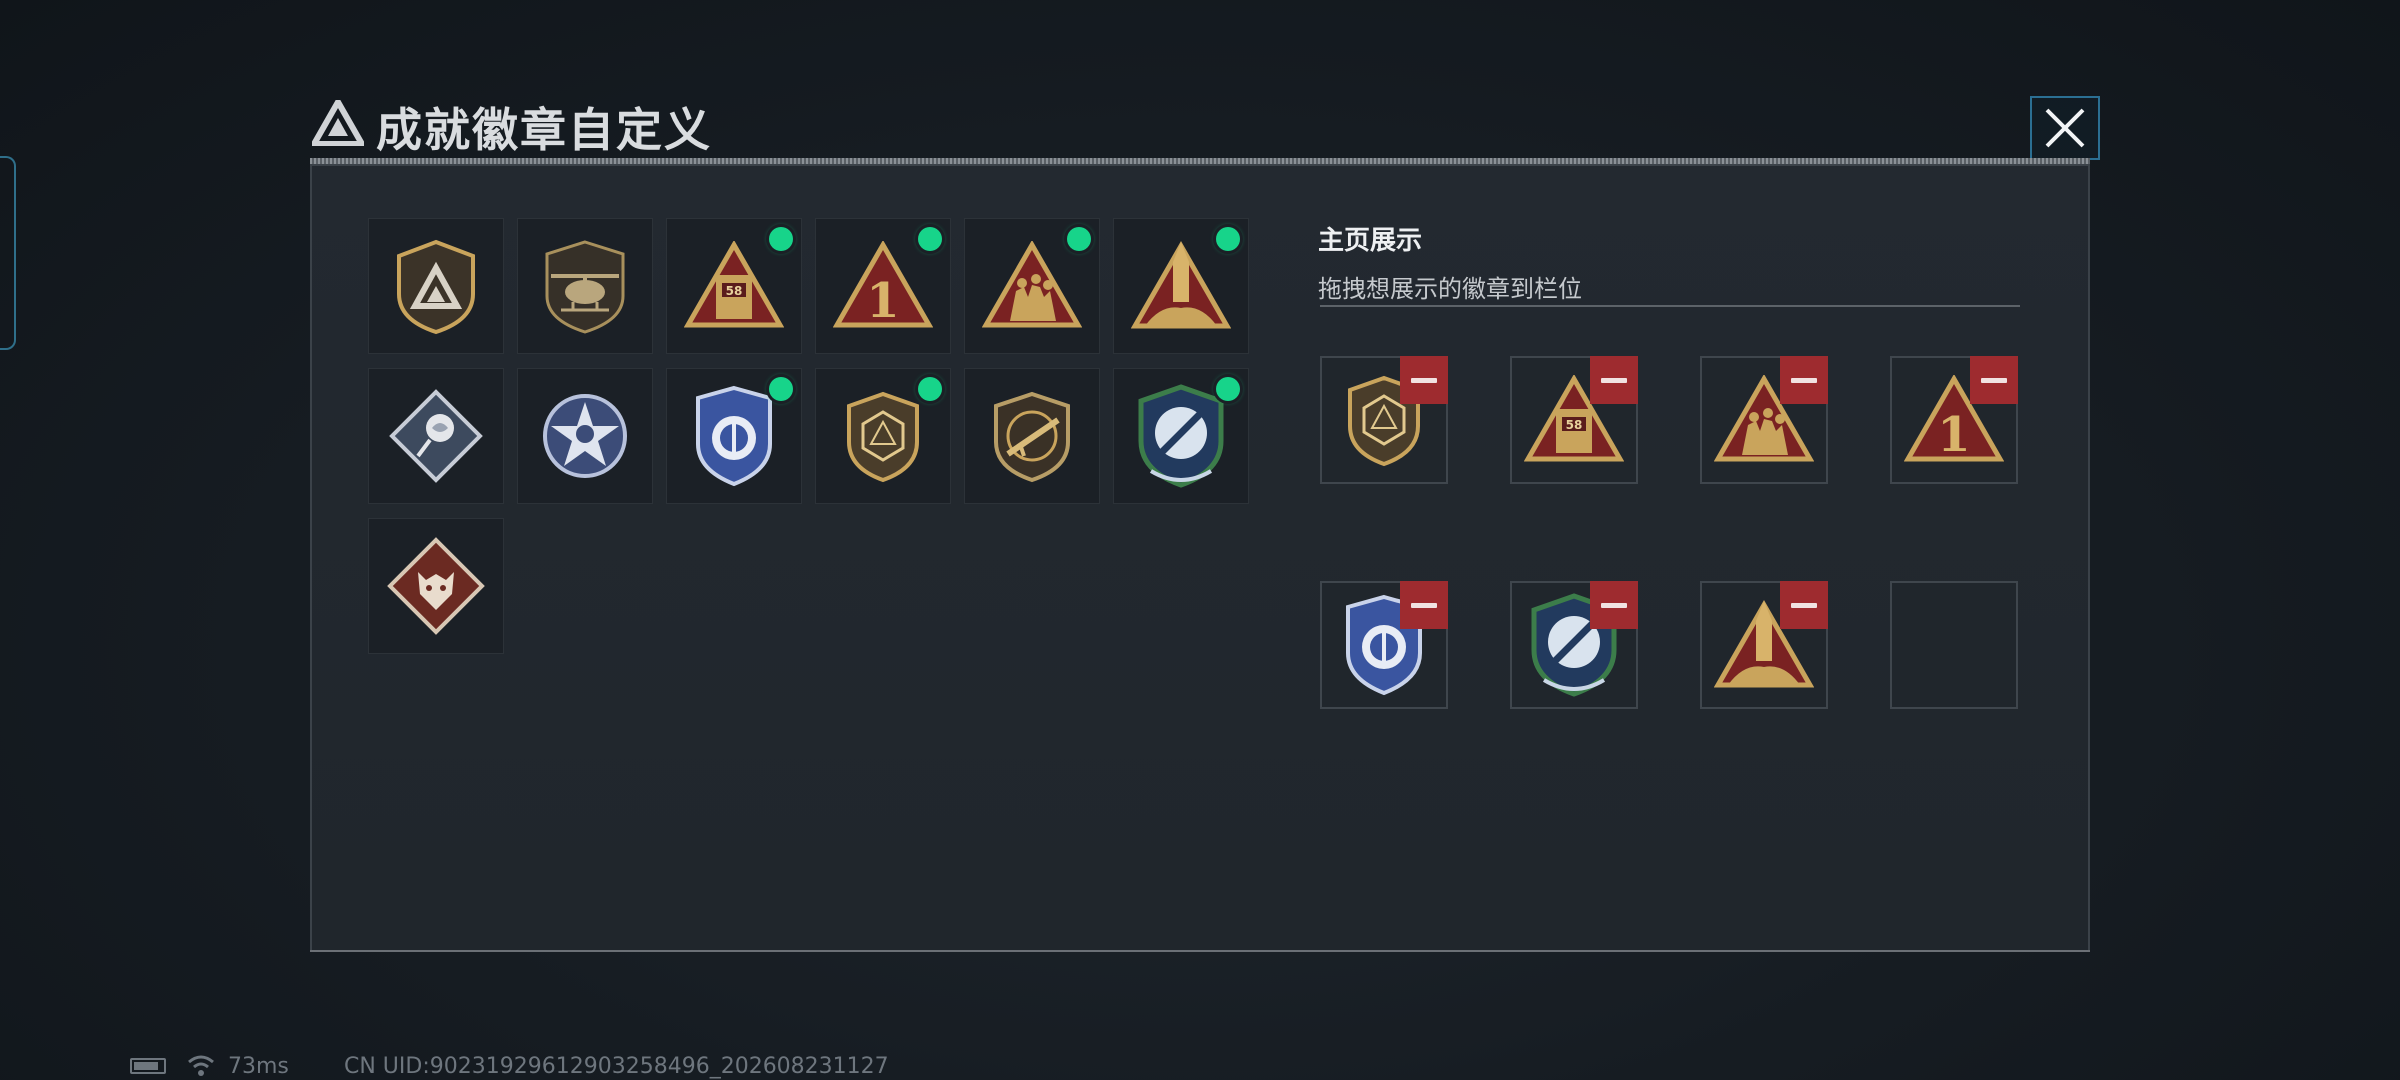 Image resolution: width=2400 pixels, height=1080 pixels. I want to click on showcase-slot-empty, so click(1954, 645).